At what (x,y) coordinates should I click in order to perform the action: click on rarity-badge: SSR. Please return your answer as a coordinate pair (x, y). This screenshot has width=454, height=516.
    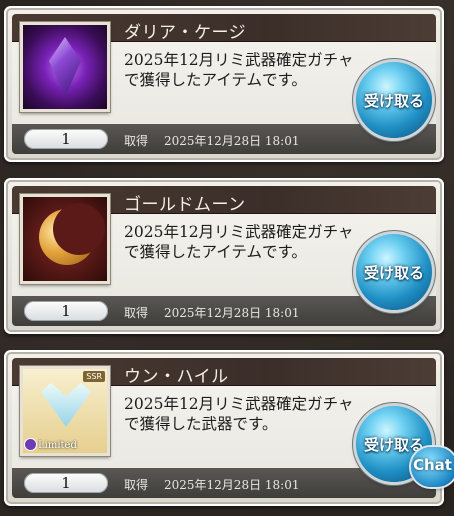
    Looking at the image, I should click on (94, 376).